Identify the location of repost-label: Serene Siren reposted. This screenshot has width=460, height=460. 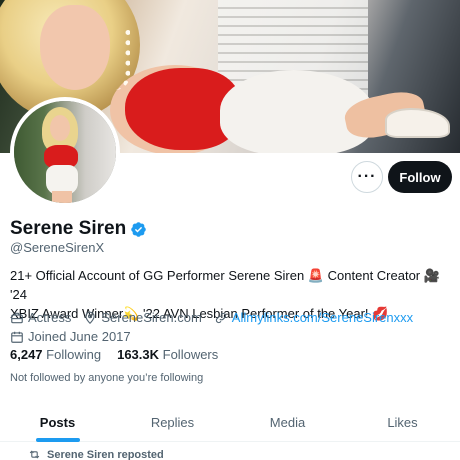
(105, 454).